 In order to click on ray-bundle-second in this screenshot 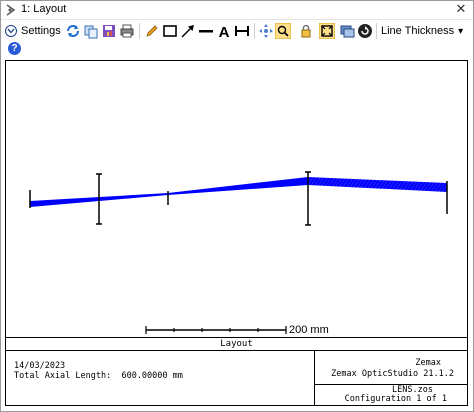, I will do `click(238, 186)`.